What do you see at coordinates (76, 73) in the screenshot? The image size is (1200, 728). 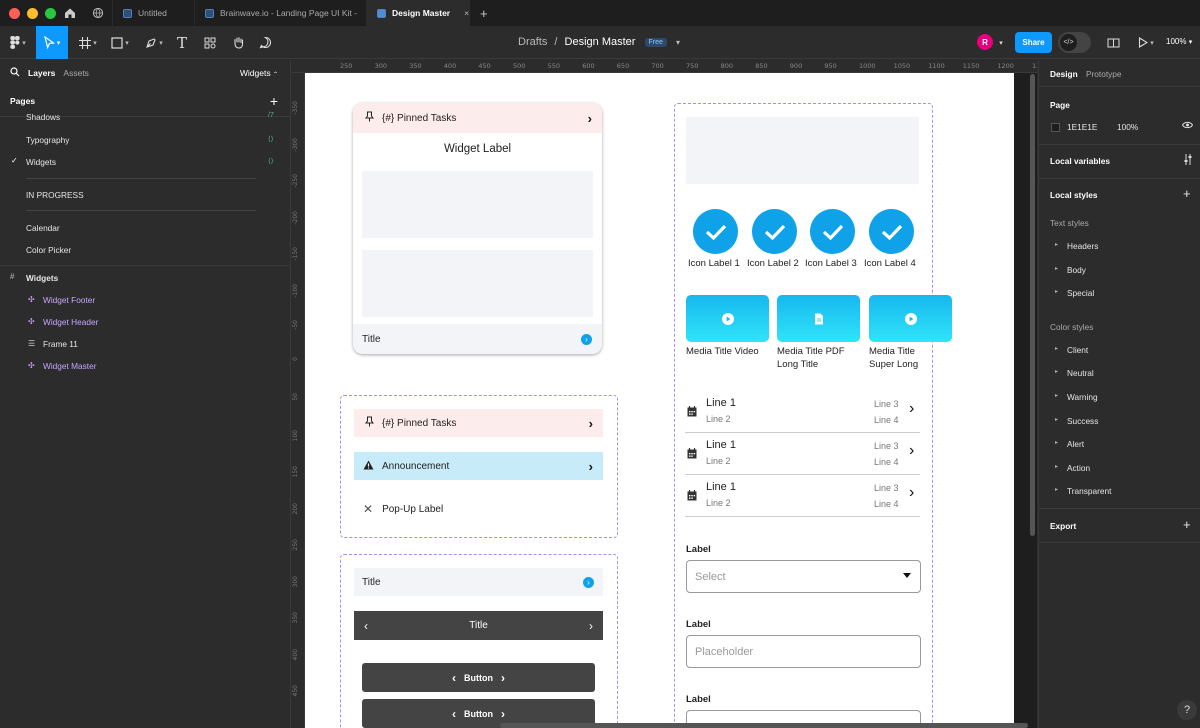 I see `tab-assets: Assets` at bounding box center [76, 73].